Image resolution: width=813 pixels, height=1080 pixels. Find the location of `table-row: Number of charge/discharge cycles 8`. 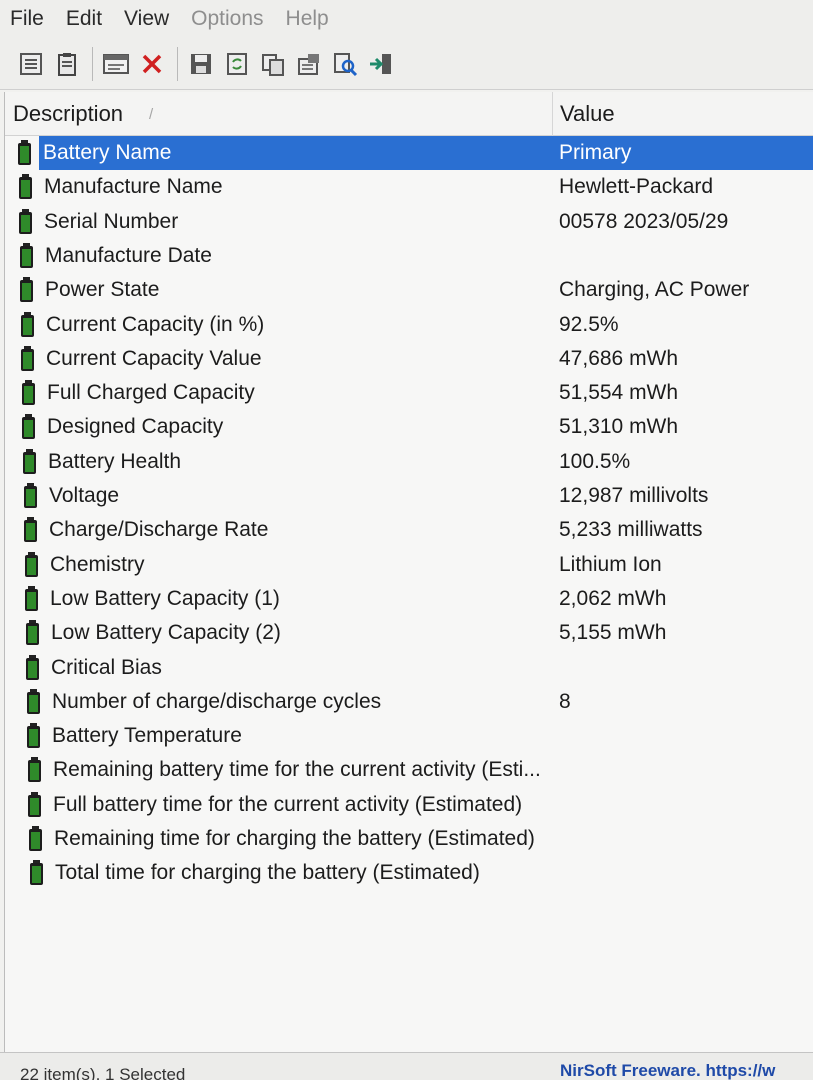

table-row: Number of charge/discharge cycles 8 is located at coordinates (409, 702).